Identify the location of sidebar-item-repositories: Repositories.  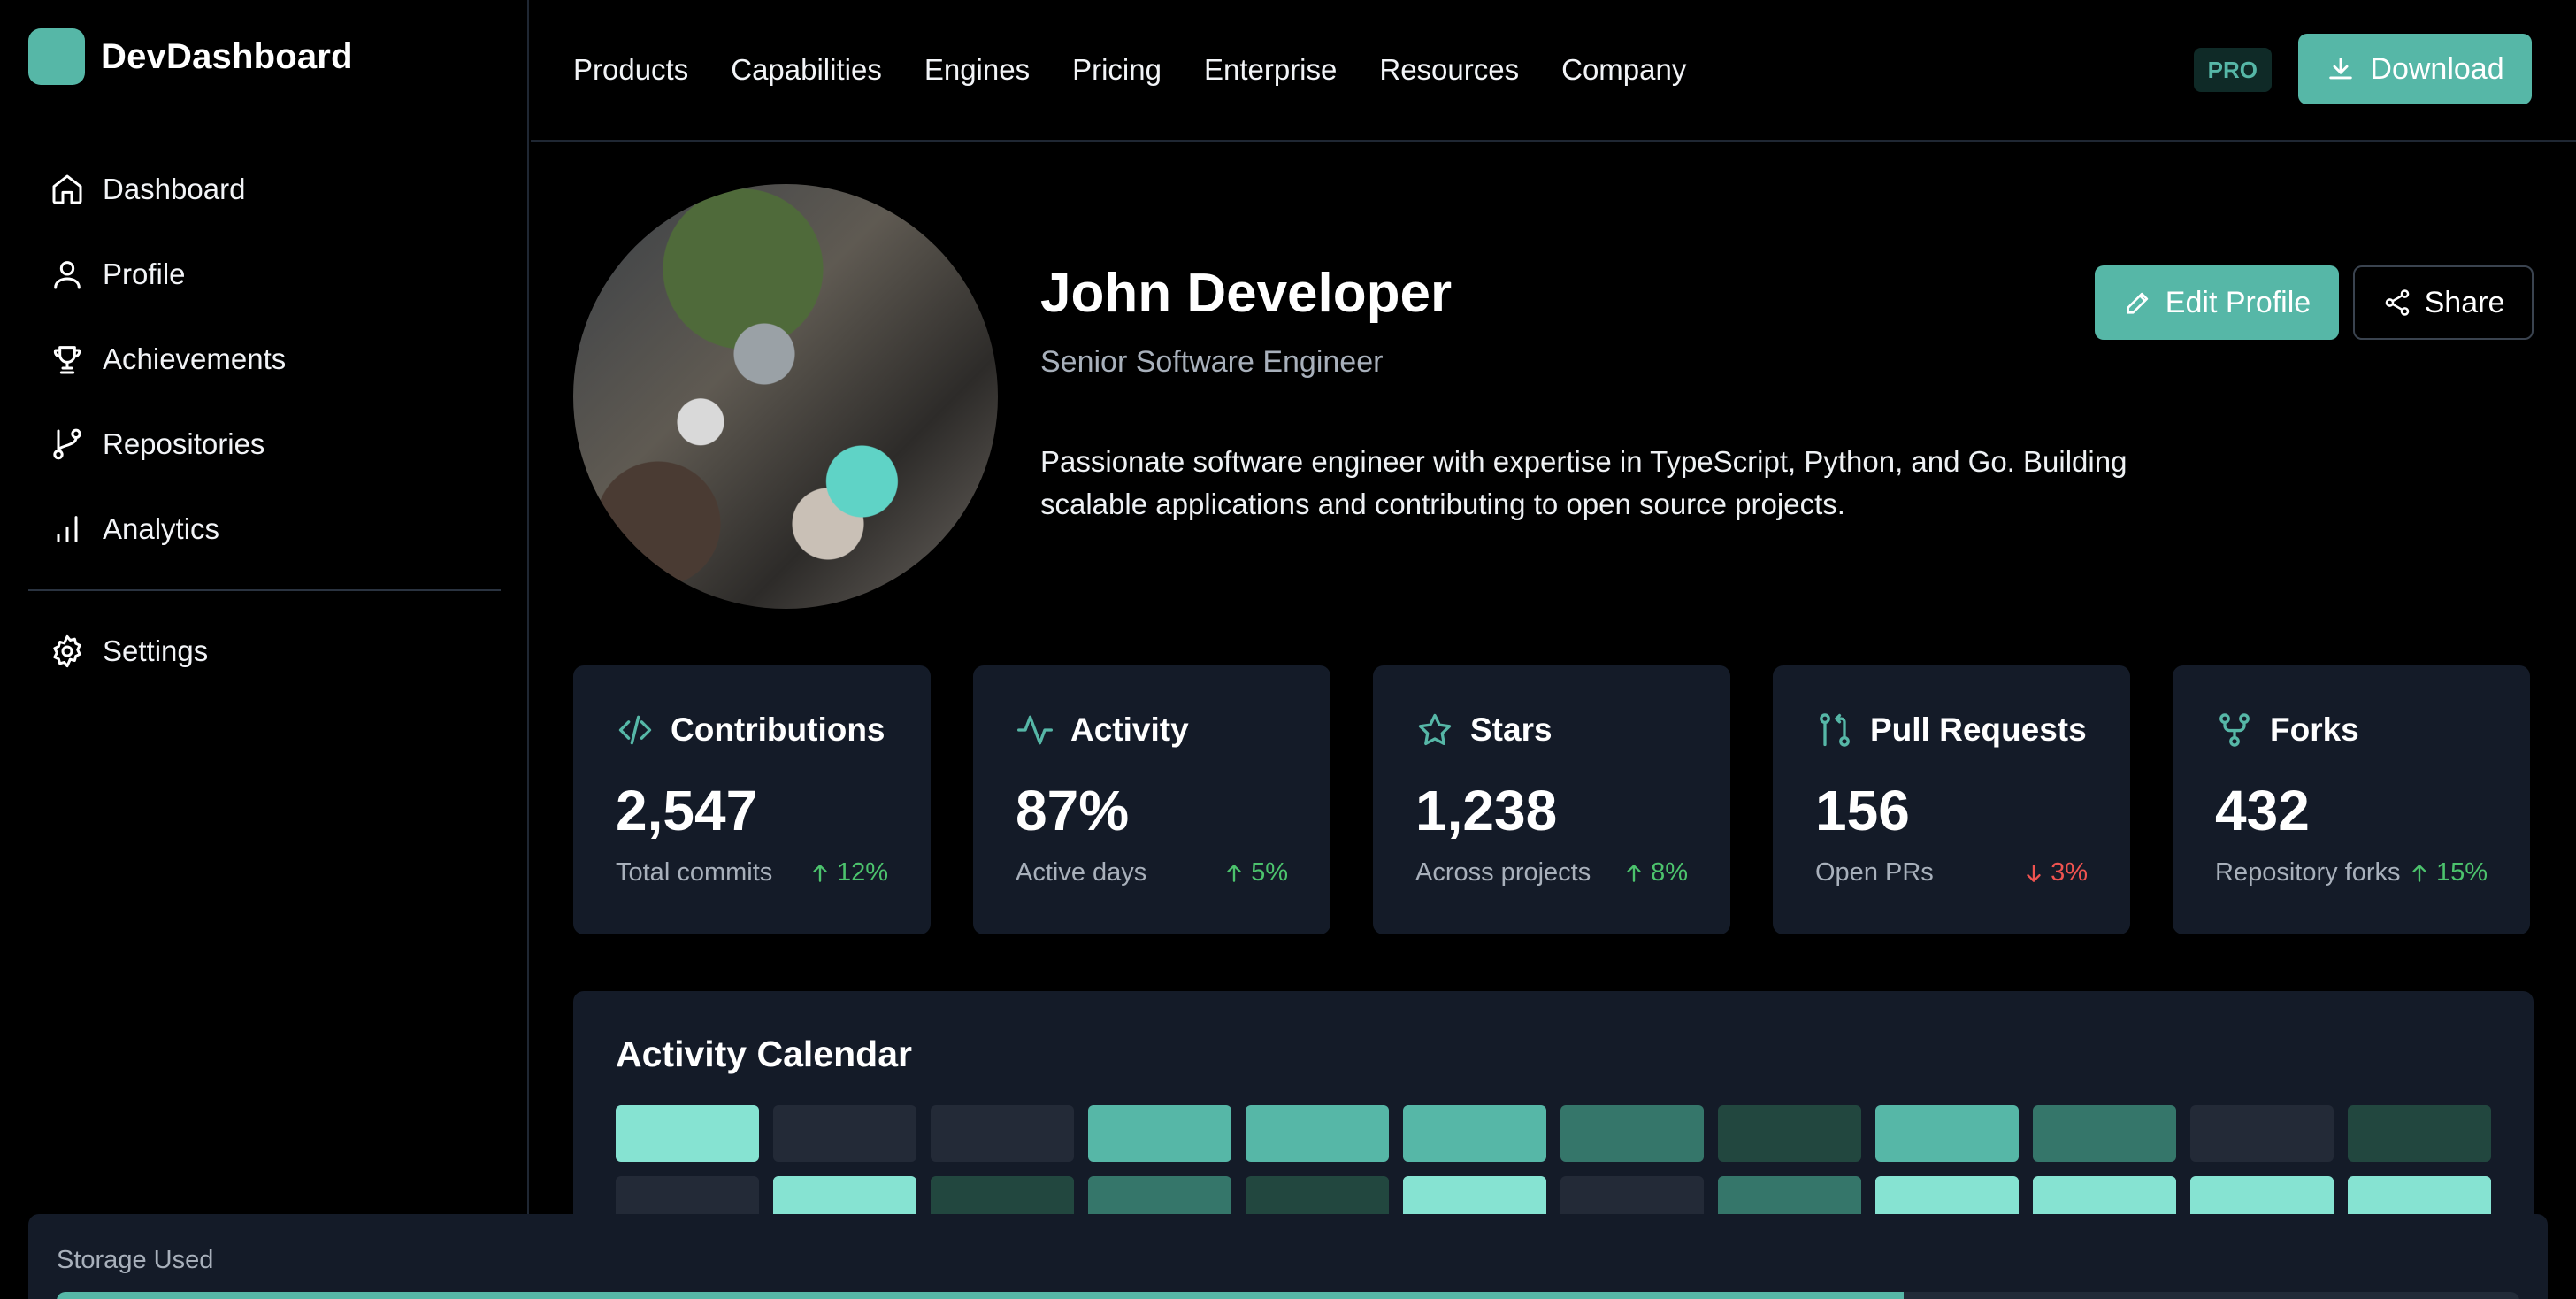
(264, 444).